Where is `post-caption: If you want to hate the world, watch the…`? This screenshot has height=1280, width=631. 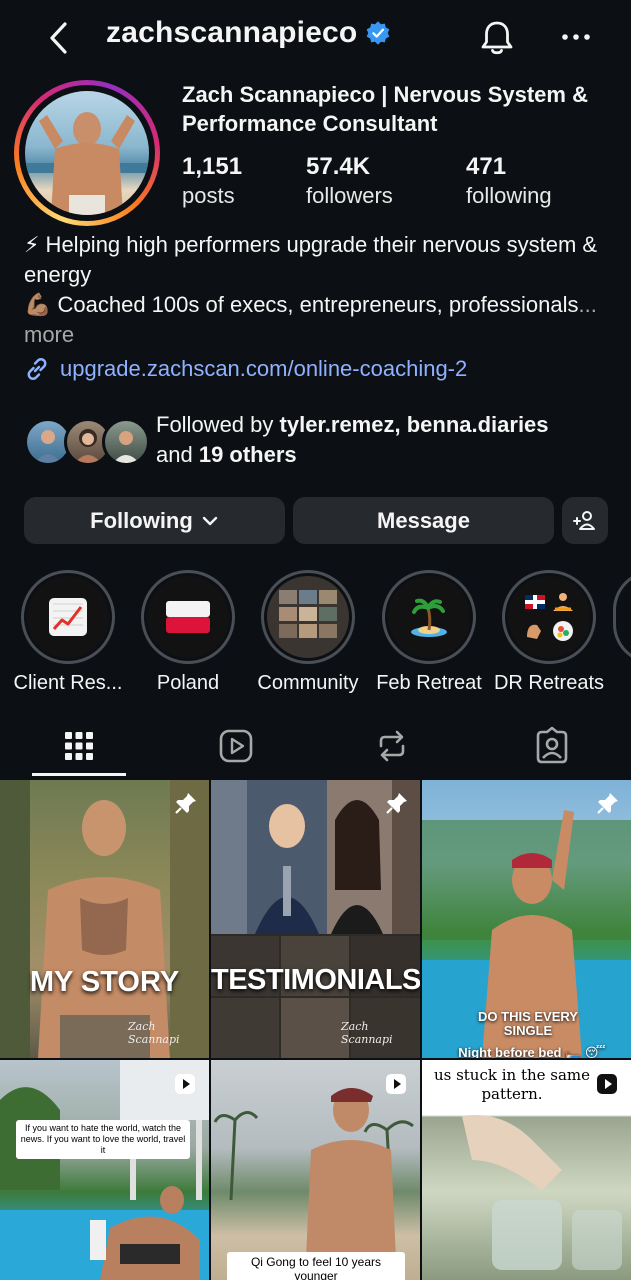
post-caption: If you want to hate the world, watch the… is located at coordinates (103, 1139).